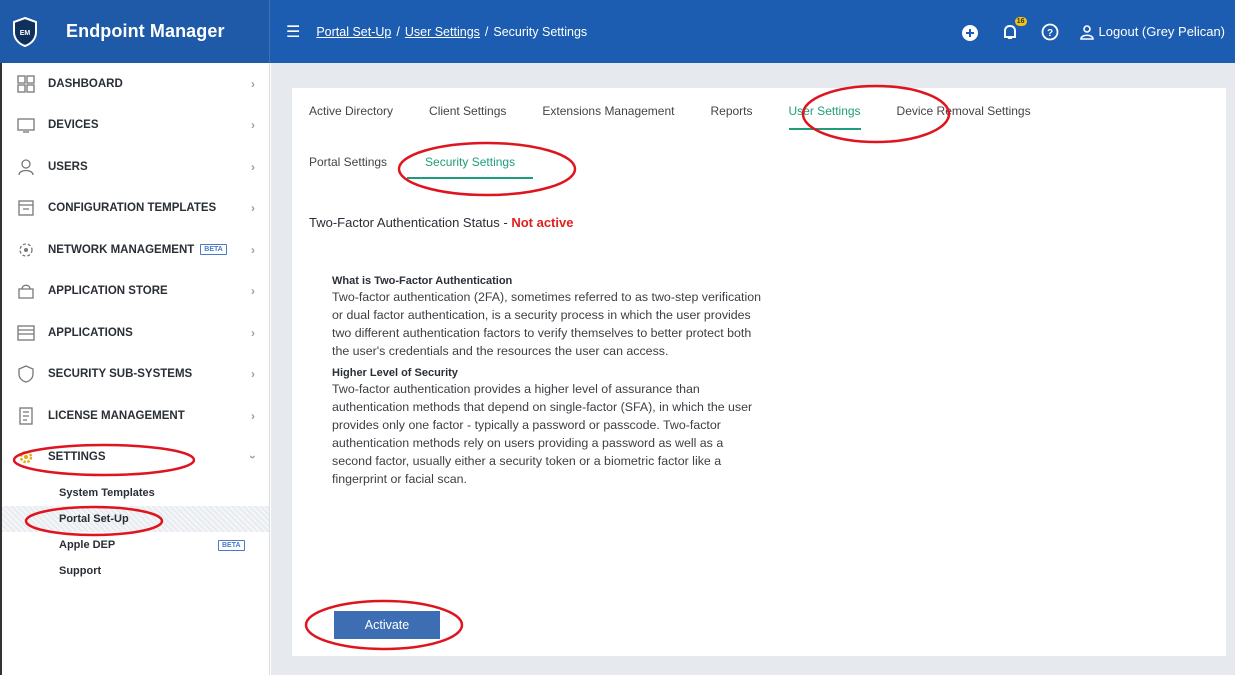 The width and height of the screenshot is (1235, 675). I want to click on logout-button: Logout (Grey Pelican), so click(1152, 32).